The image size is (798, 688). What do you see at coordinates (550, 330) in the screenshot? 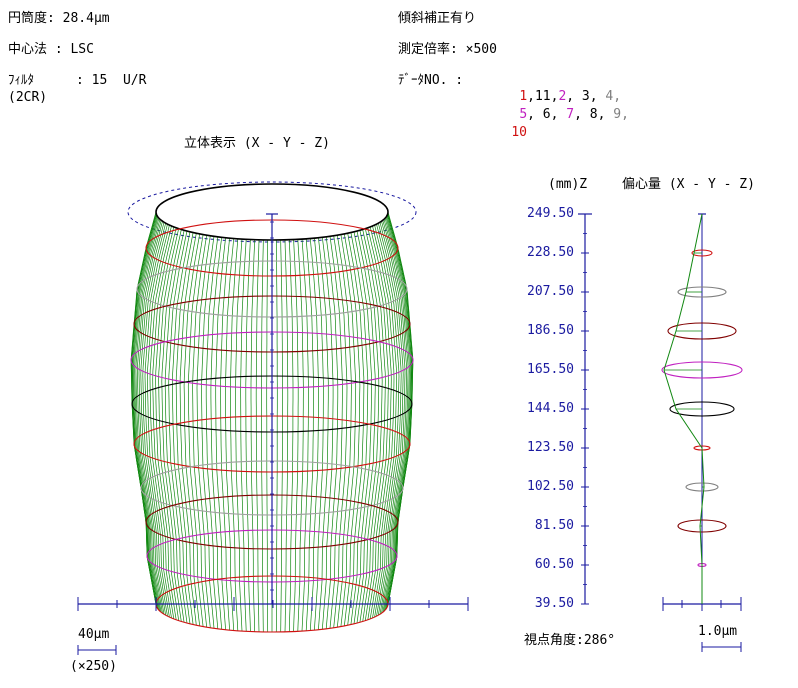
I see `z-tick-label: 186.50` at bounding box center [550, 330].